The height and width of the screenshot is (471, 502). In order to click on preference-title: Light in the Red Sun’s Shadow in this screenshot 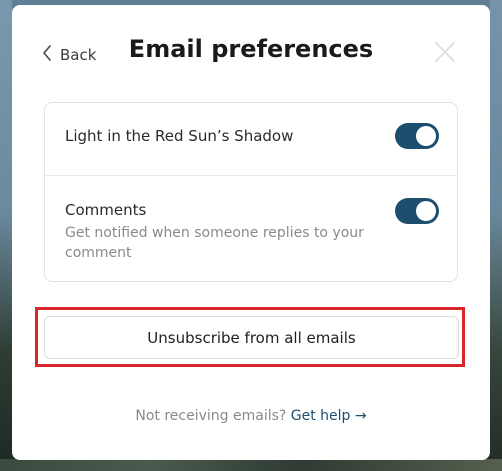, I will do `click(179, 136)`.